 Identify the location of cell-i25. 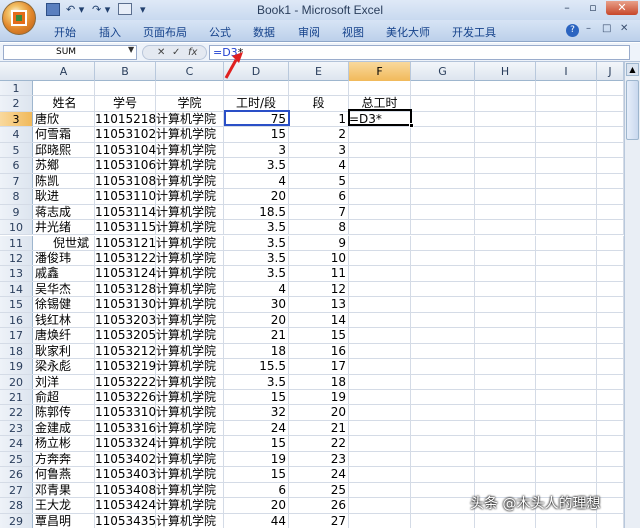
(566, 459).